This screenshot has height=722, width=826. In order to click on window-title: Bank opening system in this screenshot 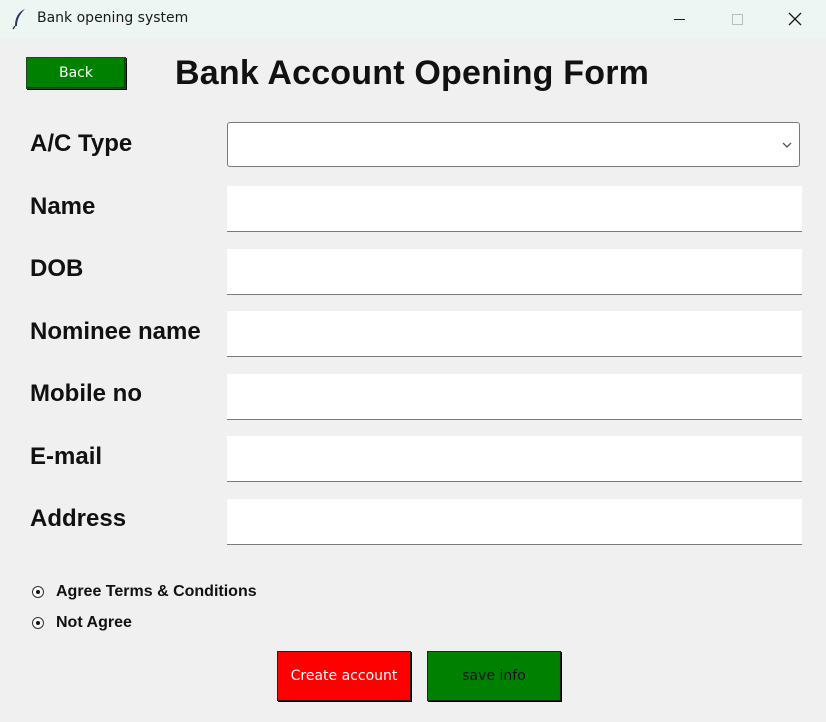, I will do `click(113, 18)`.